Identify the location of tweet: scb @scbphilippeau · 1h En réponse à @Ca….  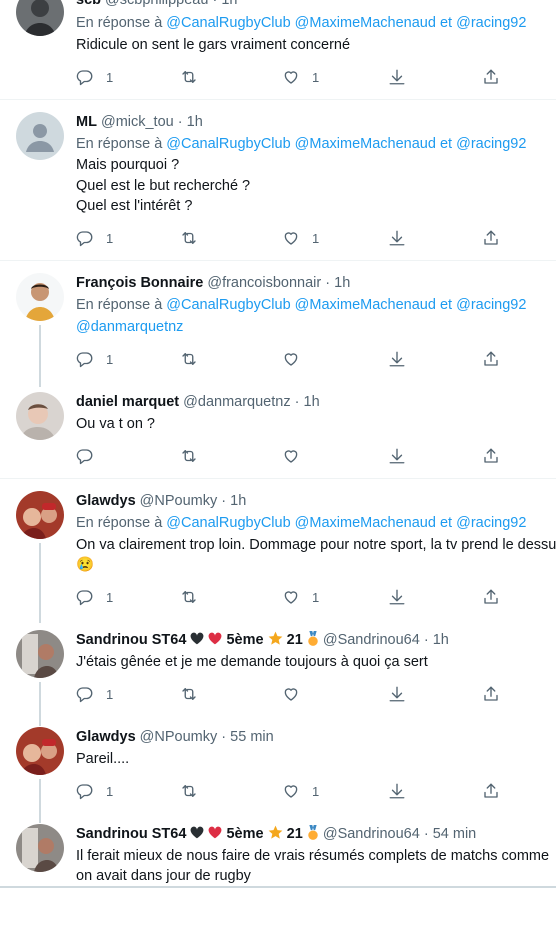
(278, 50).